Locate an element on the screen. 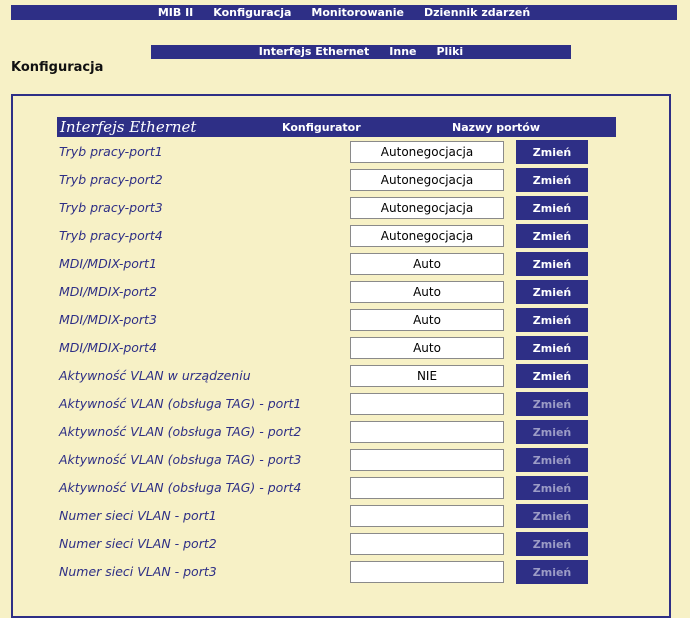 The image size is (690, 618). sub-nav: Interfejs Ethernet Inne Pliki is located at coordinates (361, 52).